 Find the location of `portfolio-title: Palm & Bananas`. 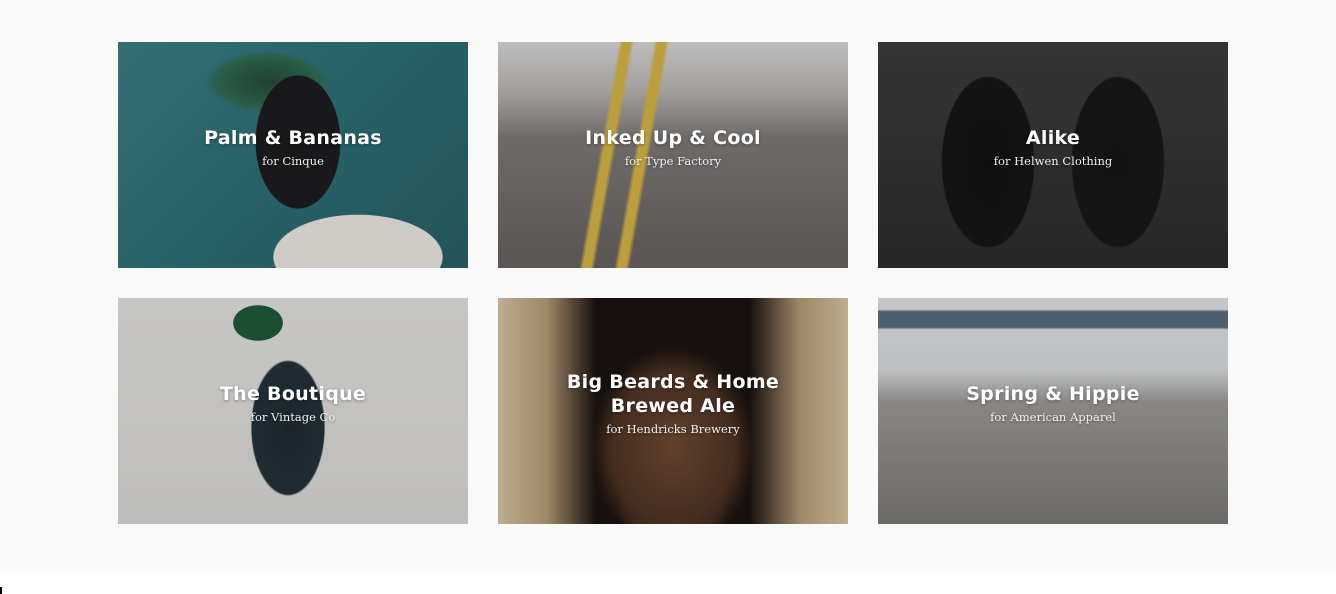

portfolio-title: Palm & Bananas is located at coordinates (293, 138).